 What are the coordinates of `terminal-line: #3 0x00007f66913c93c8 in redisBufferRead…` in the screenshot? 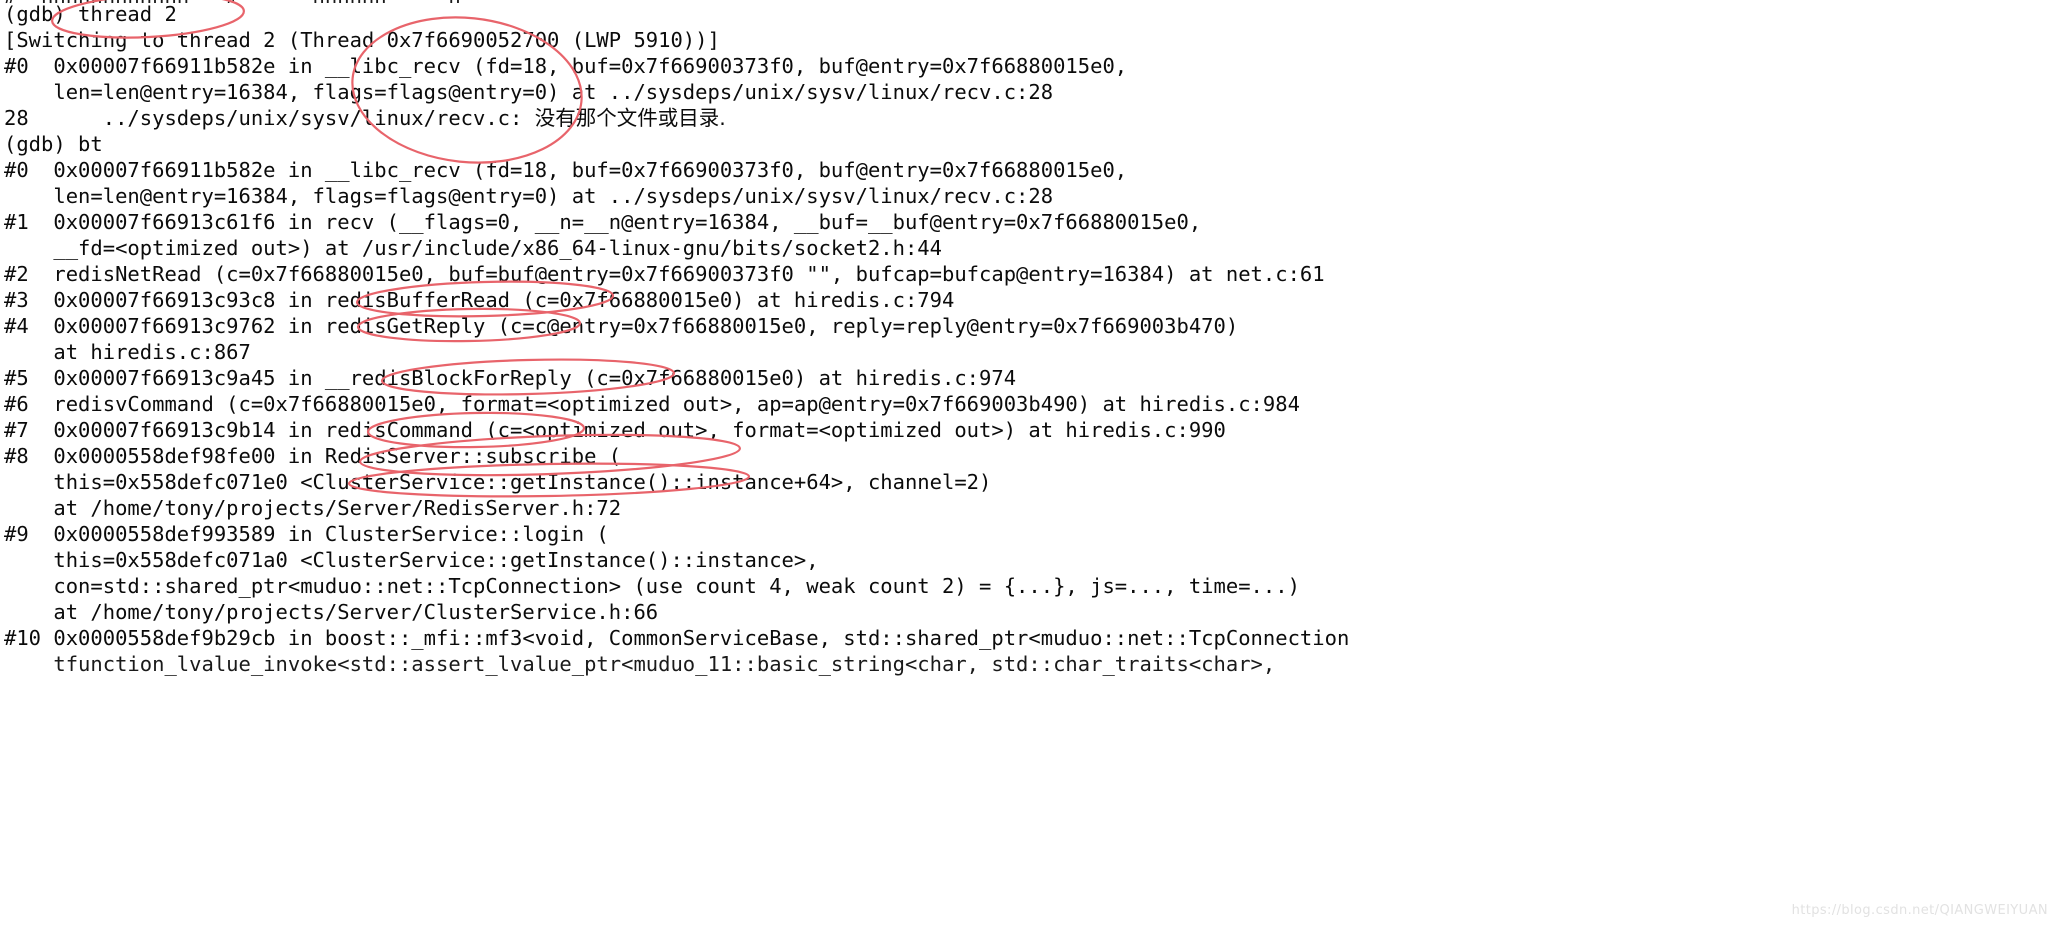 It's located at (479, 301).